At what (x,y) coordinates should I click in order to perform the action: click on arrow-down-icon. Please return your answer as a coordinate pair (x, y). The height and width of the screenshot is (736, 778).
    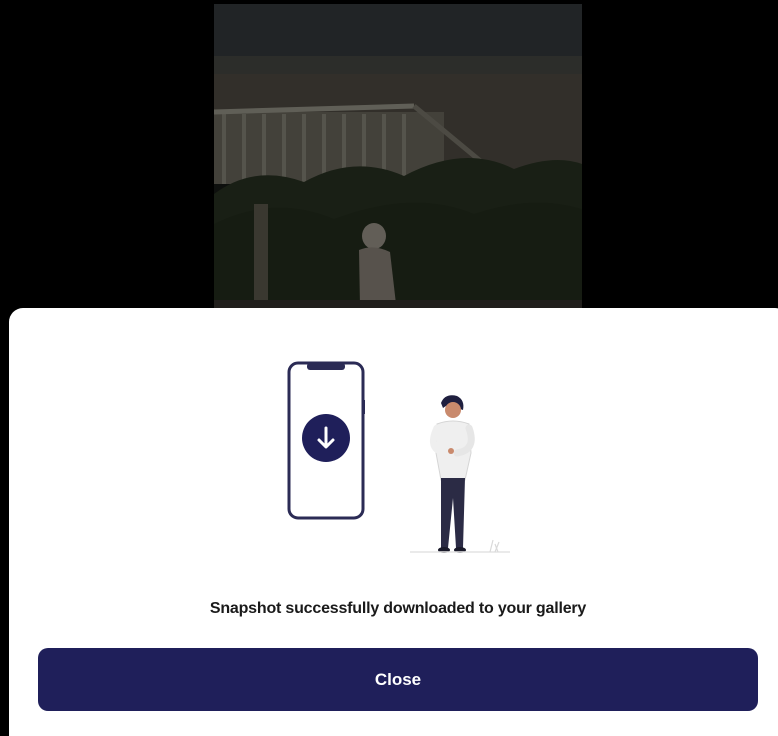
    Looking at the image, I should click on (326, 438).